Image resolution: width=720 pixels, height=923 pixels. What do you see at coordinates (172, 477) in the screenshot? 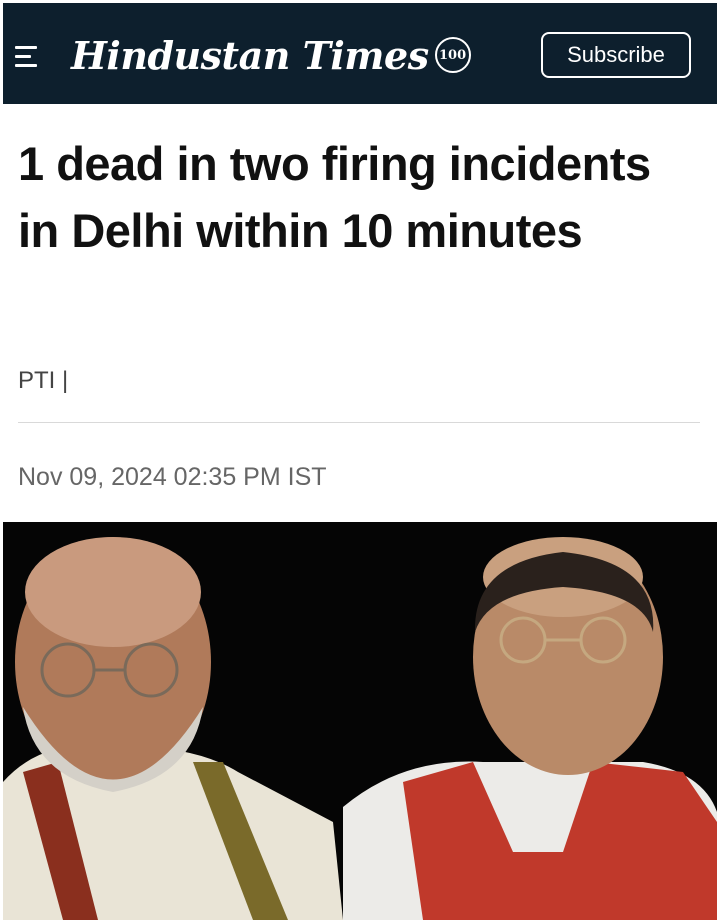
I see `article-timestamp: Nov 09, 2024 02:35 PM IST` at bounding box center [172, 477].